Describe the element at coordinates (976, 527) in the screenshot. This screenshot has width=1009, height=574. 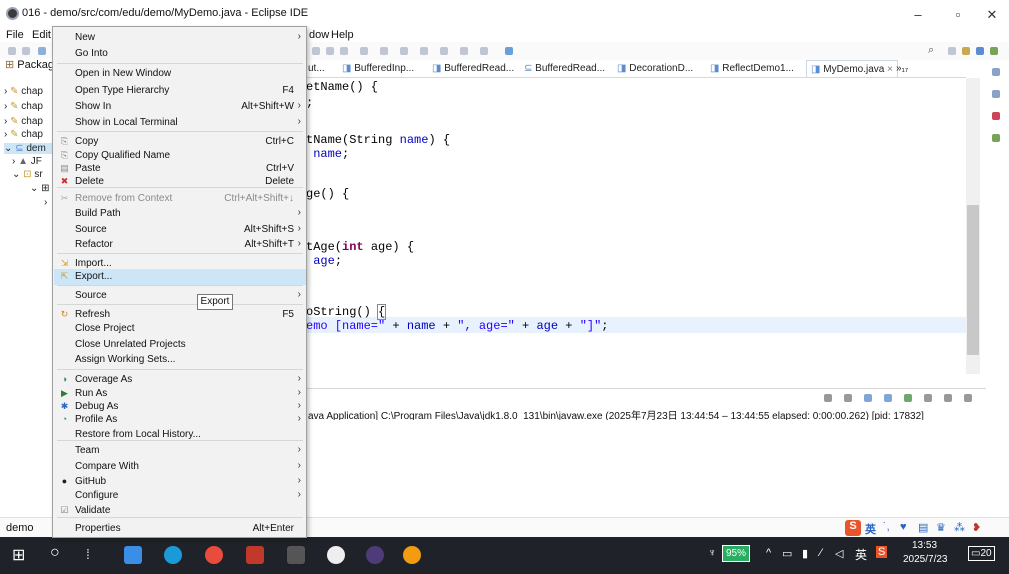
I see `ime-more-icon: ❥` at that location.